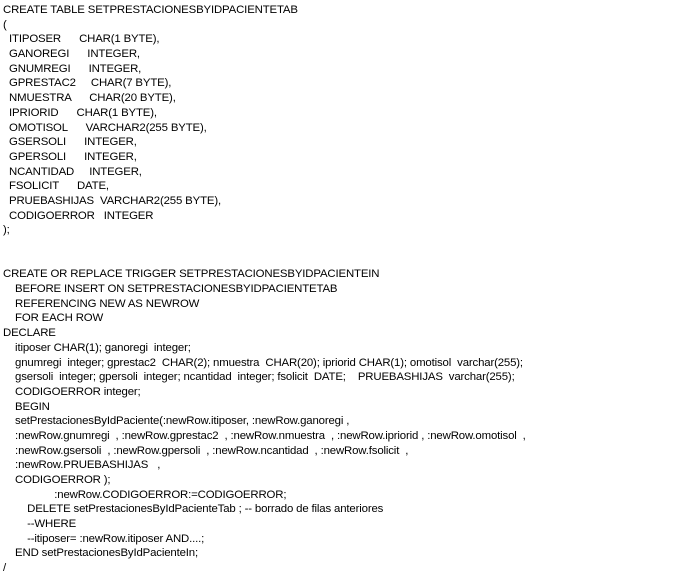  I want to click on code-line: /, so click(5, 568).